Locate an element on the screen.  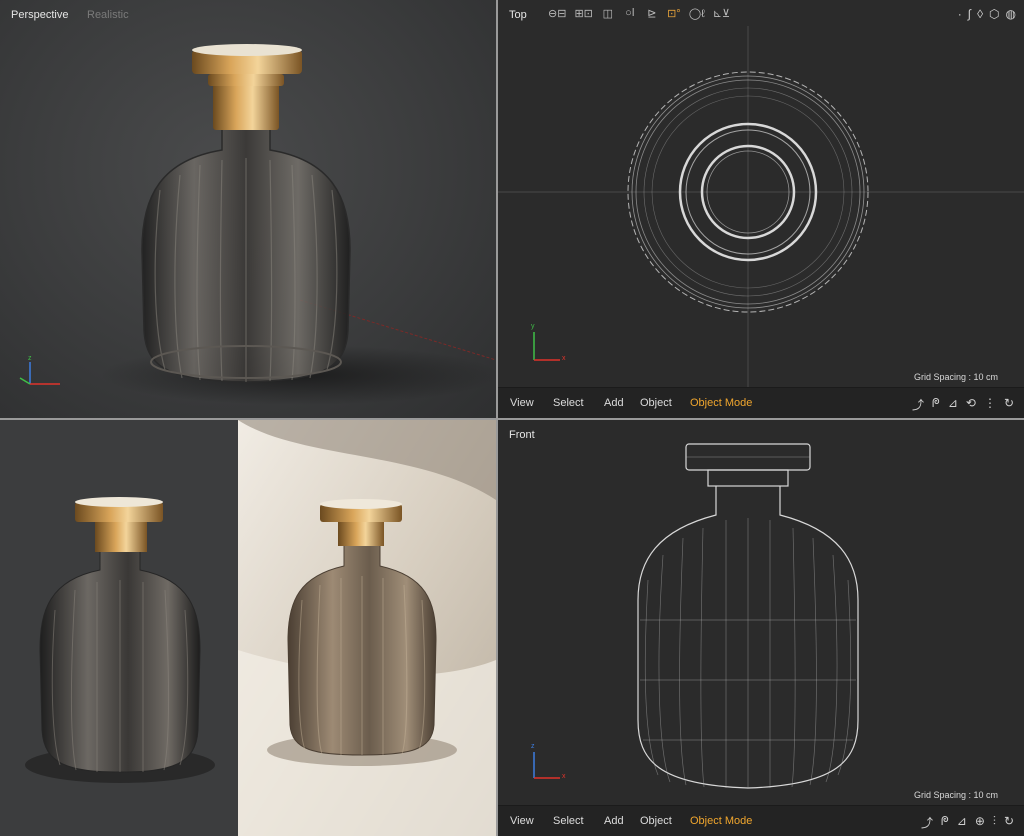
frame-icon: ⊖⊟ is located at coordinates (557, 13).